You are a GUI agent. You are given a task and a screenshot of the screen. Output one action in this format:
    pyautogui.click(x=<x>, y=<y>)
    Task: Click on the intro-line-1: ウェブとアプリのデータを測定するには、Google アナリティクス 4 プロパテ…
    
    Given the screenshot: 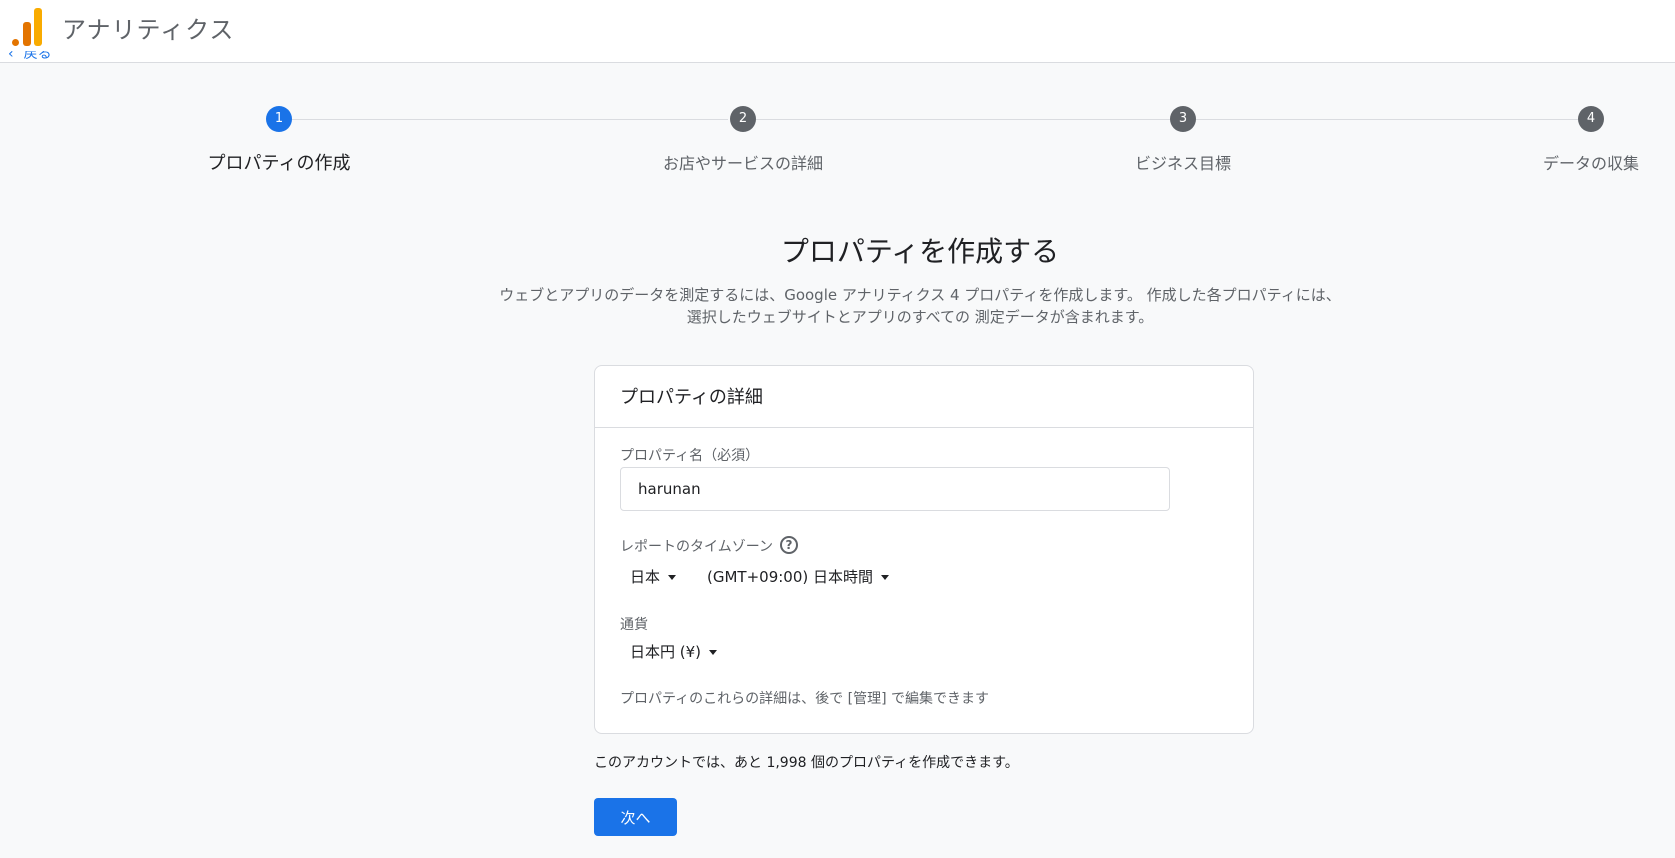 What is the action you would take?
    pyautogui.click(x=920, y=295)
    